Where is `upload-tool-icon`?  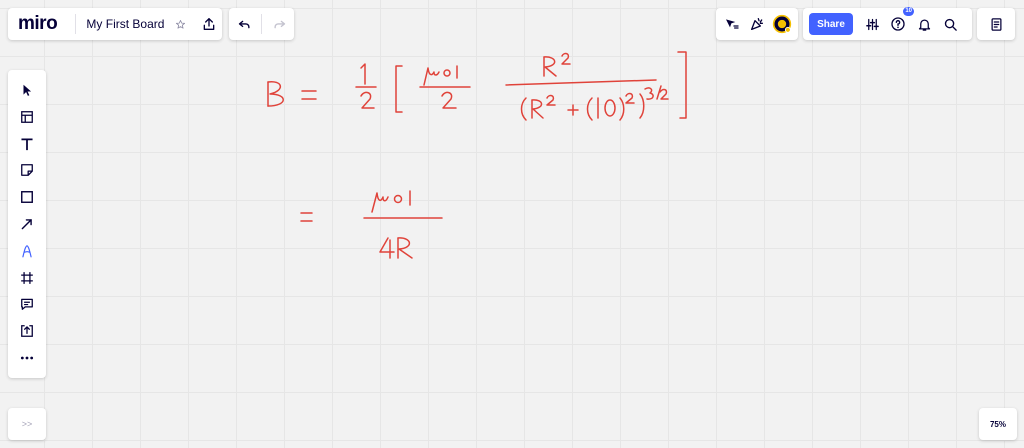 upload-tool-icon is located at coordinates (27, 331).